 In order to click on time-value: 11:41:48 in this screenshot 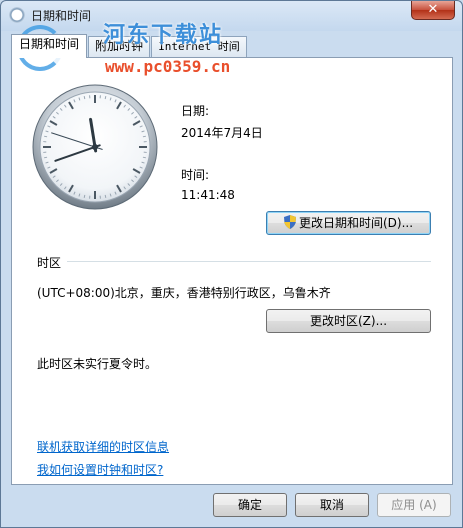, I will do `click(208, 195)`.